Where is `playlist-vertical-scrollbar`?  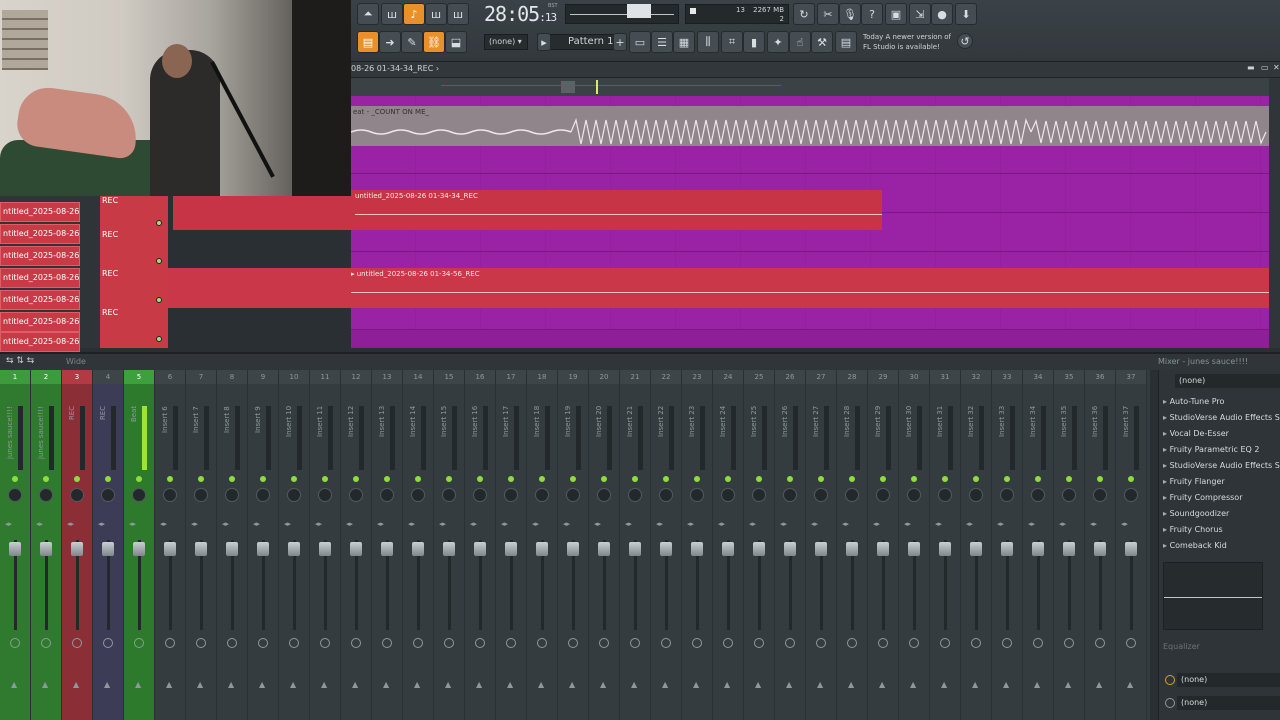
playlist-vertical-scrollbar is located at coordinates (1274, 213).